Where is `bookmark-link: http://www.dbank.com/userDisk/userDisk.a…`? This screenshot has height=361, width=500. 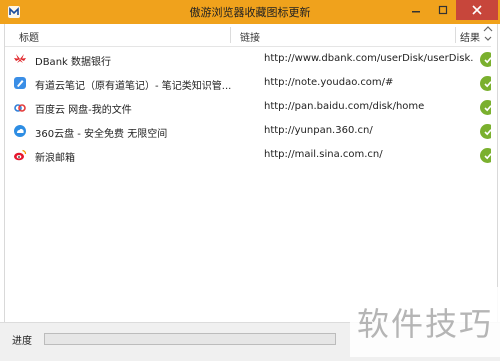 bookmark-link: http://www.dbank.com/userDisk/userDisk.a… is located at coordinates (369, 58).